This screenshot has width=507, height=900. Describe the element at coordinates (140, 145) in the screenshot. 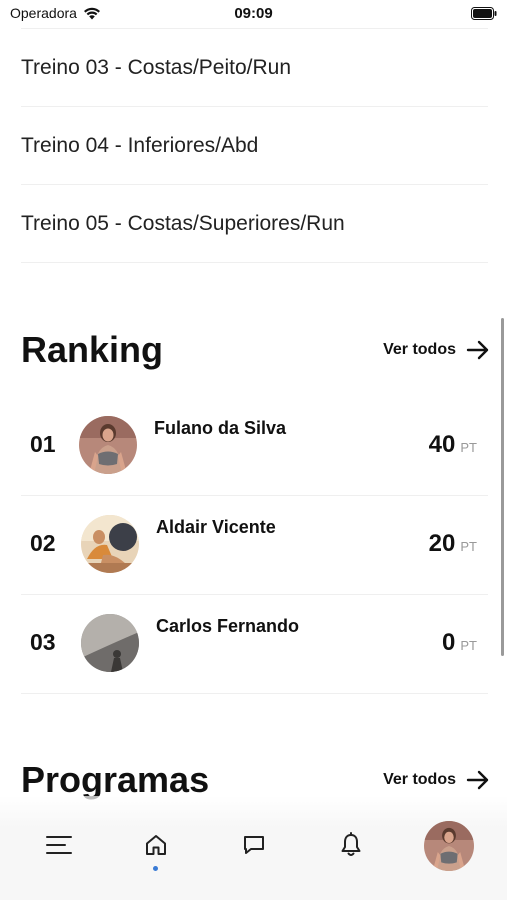

I see `workout-label: Treino 04 - Inferiores/Abd` at that location.